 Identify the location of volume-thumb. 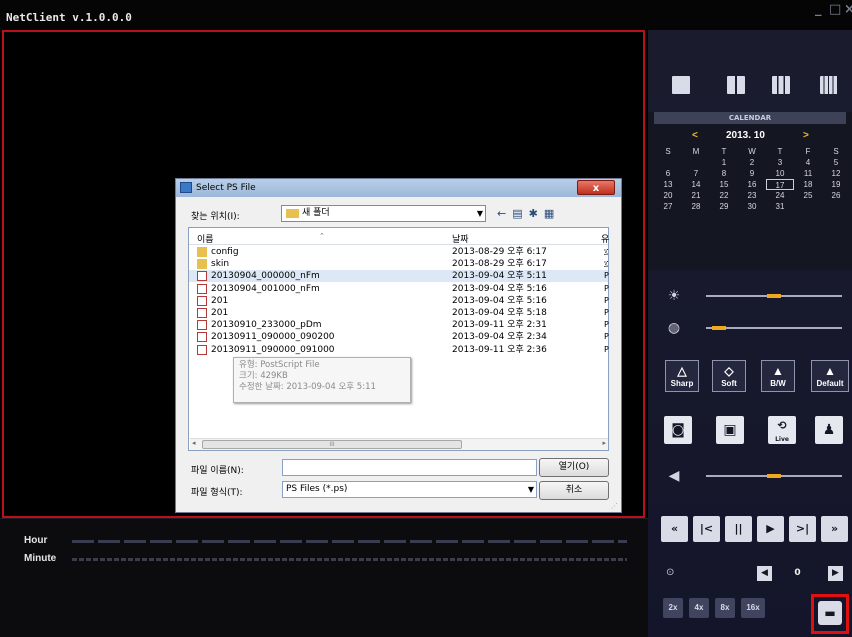
(774, 476).